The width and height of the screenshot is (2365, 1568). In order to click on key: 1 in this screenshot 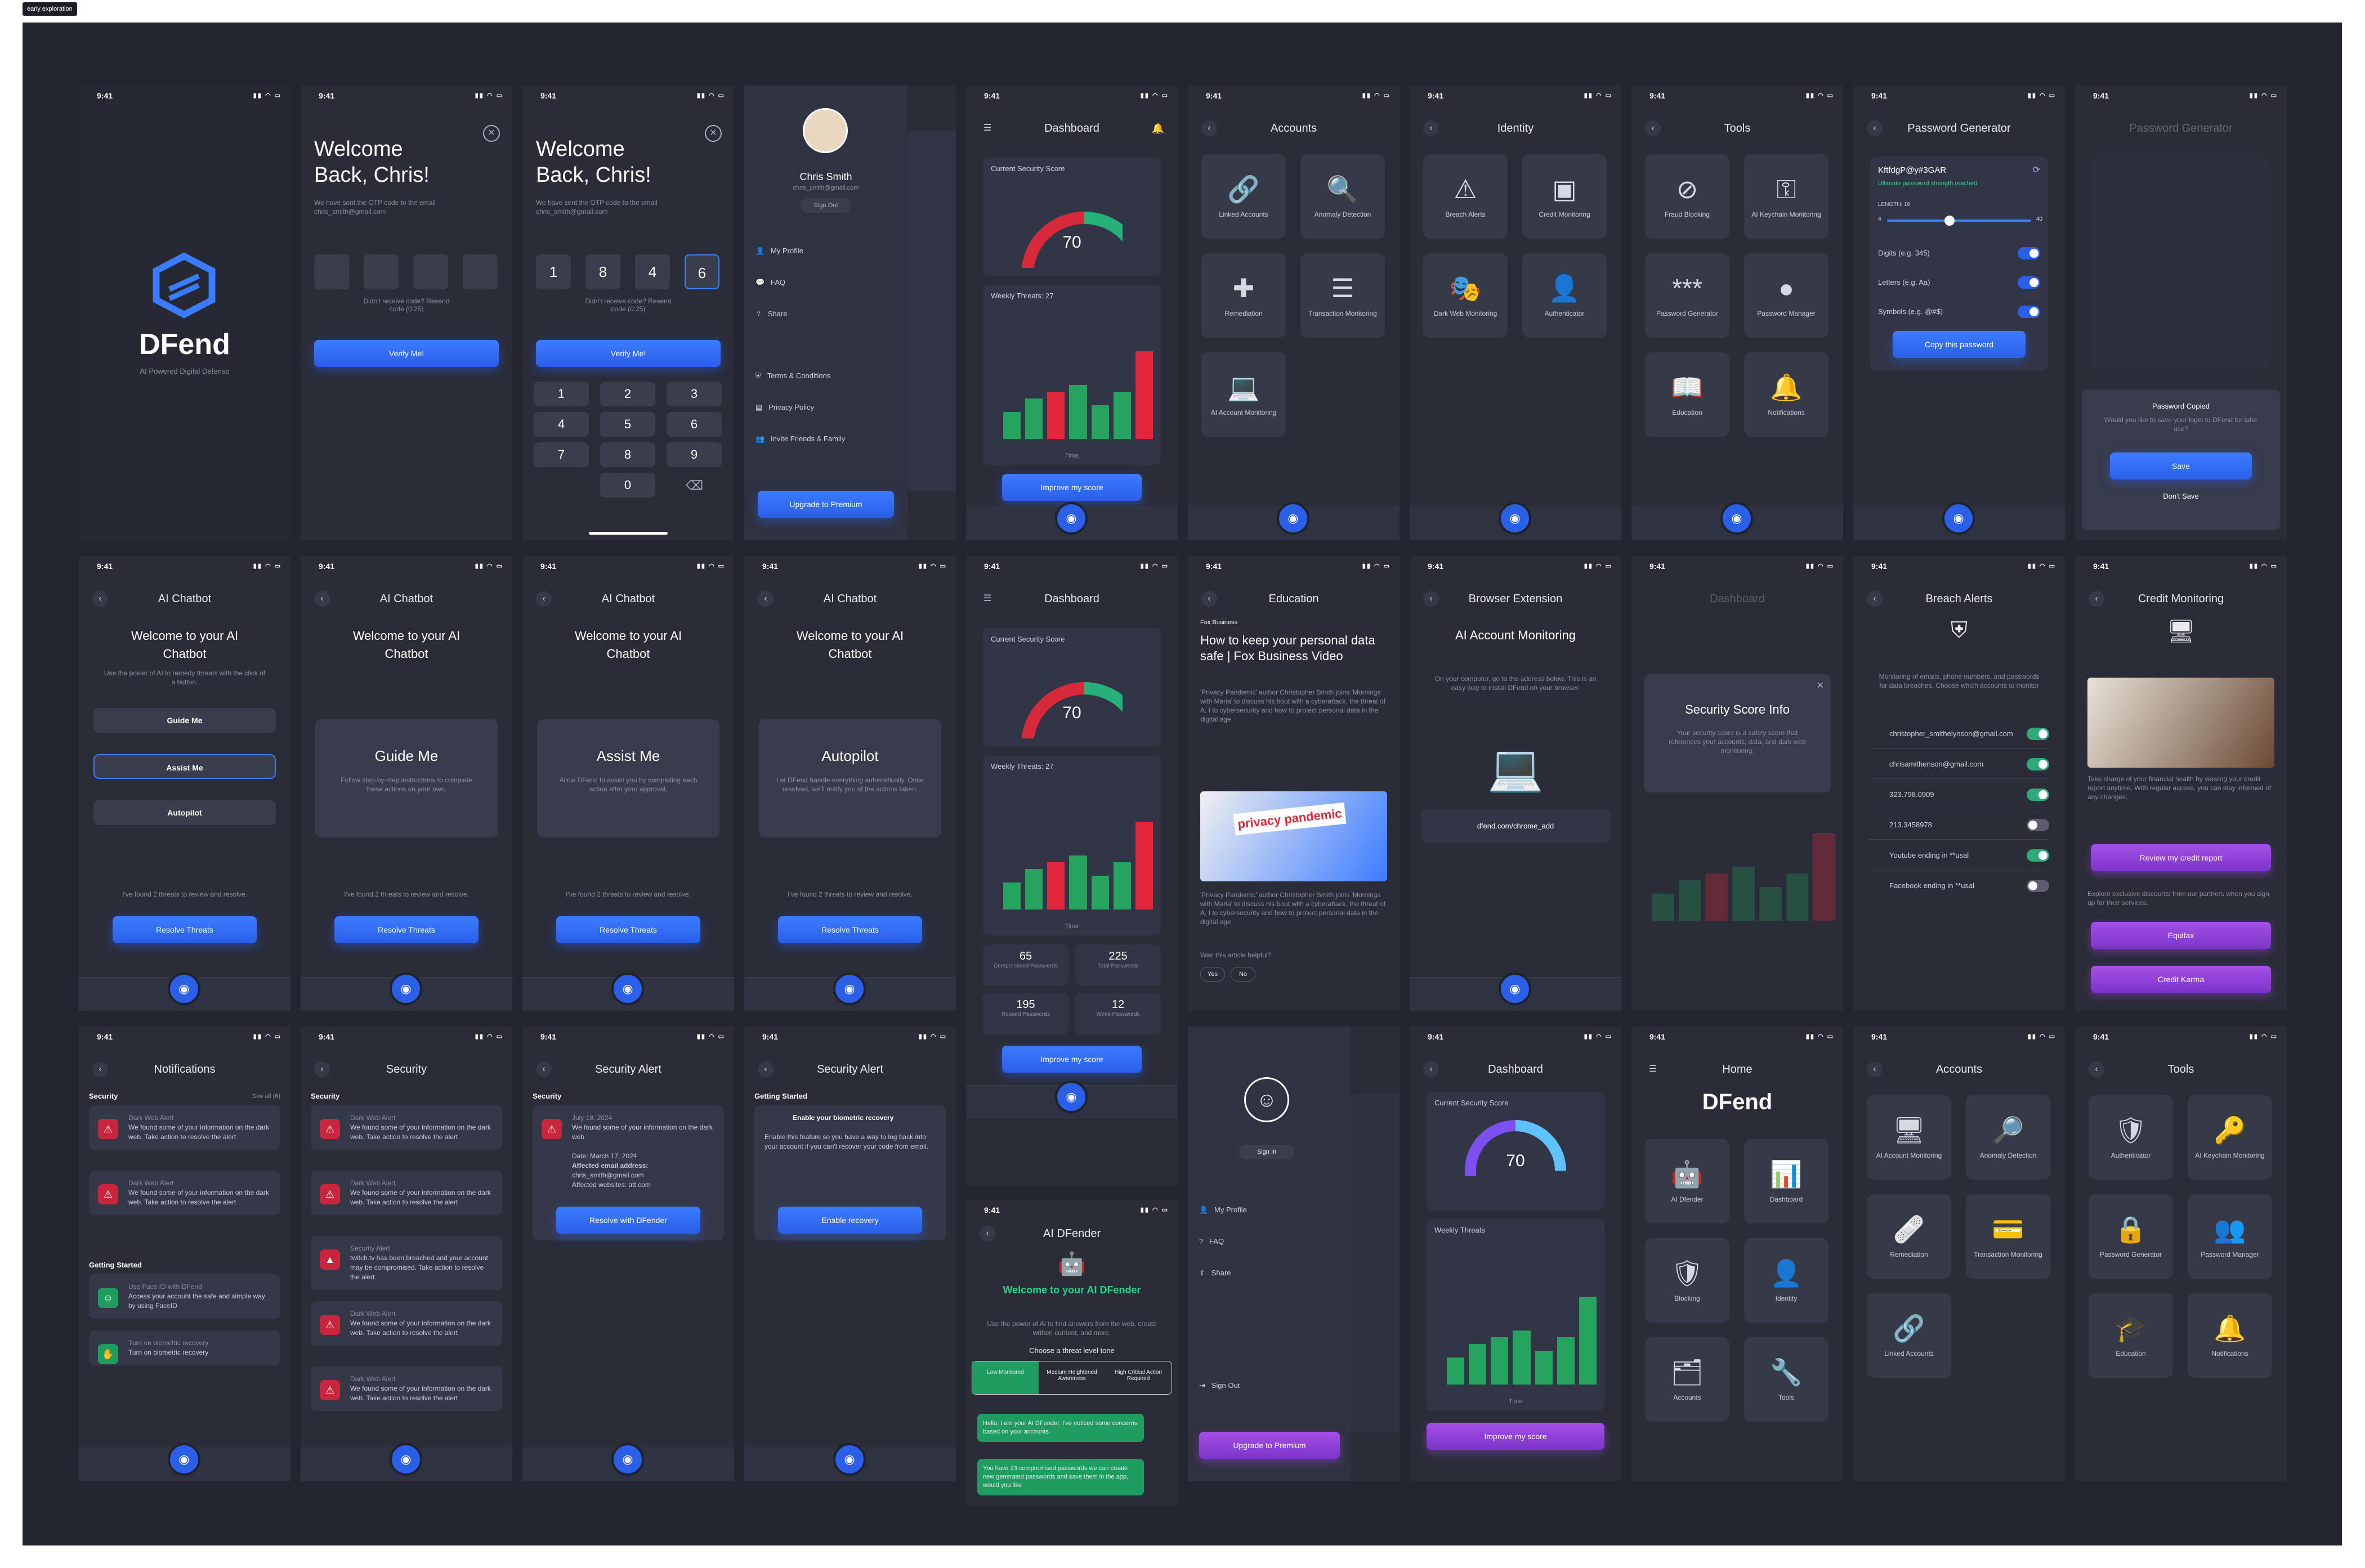, I will do `click(561, 394)`.